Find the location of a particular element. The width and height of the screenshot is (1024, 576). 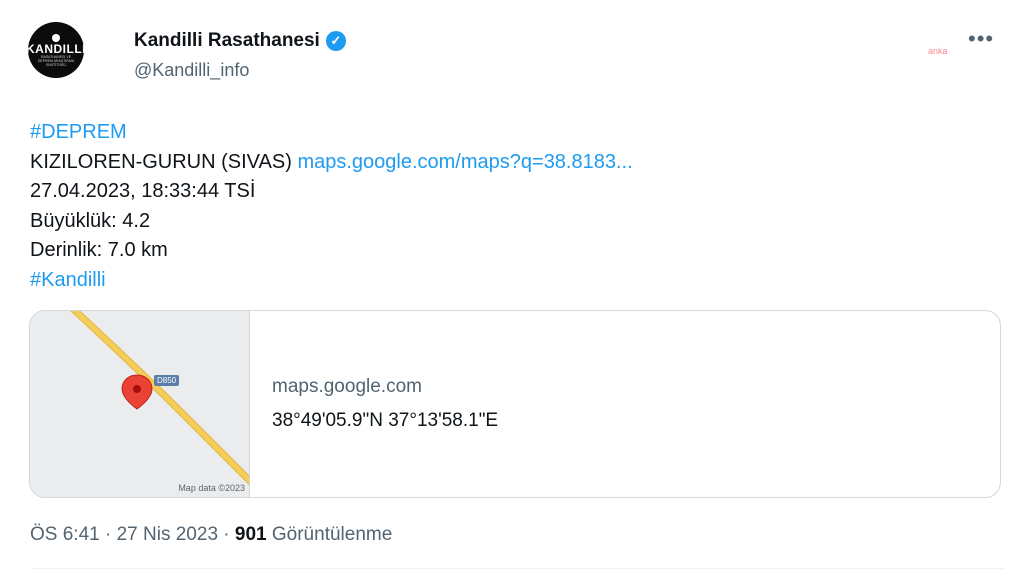

views-count: 901 is located at coordinates (250, 534).